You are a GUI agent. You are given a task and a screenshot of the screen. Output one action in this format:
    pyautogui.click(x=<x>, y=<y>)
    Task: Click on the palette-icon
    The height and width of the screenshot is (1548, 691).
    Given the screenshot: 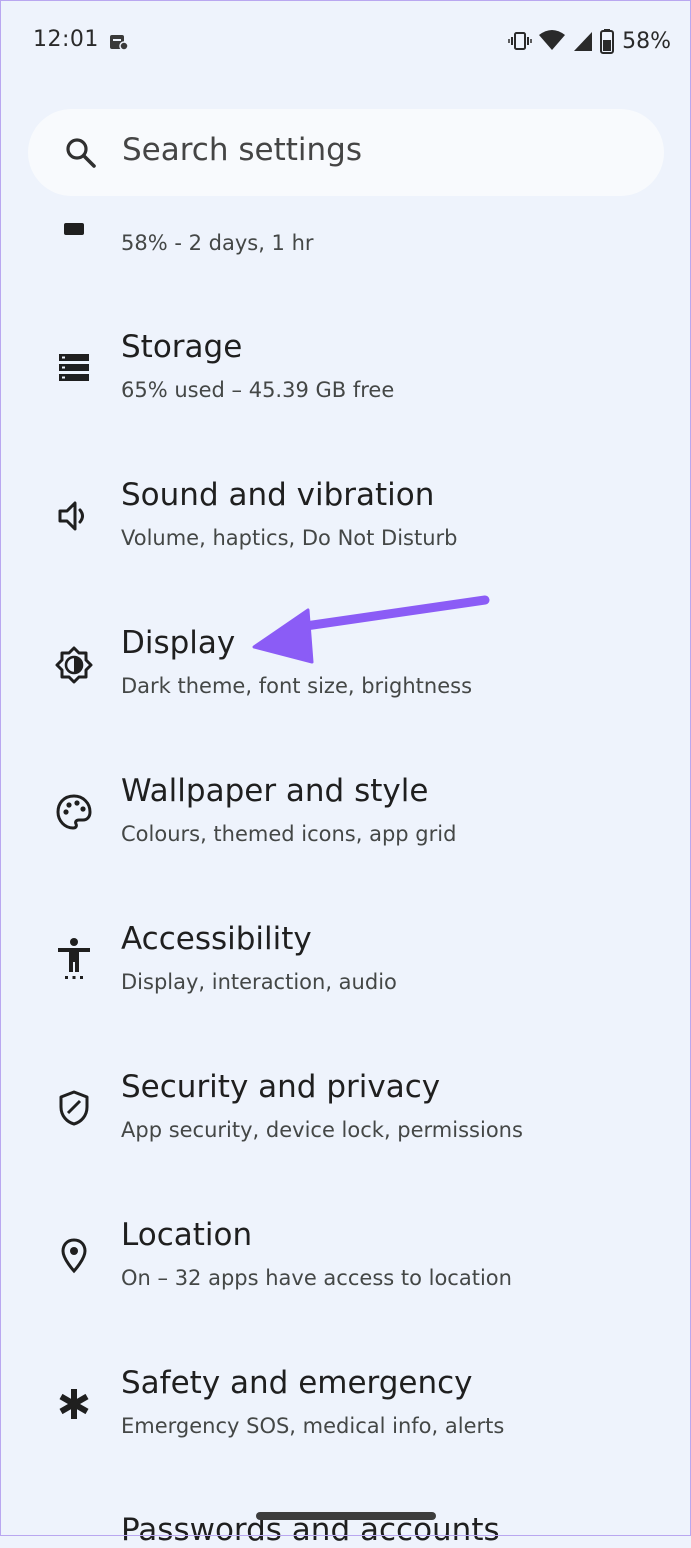 What is the action you would take?
    pyautogui.click(x=74, y=812)
    